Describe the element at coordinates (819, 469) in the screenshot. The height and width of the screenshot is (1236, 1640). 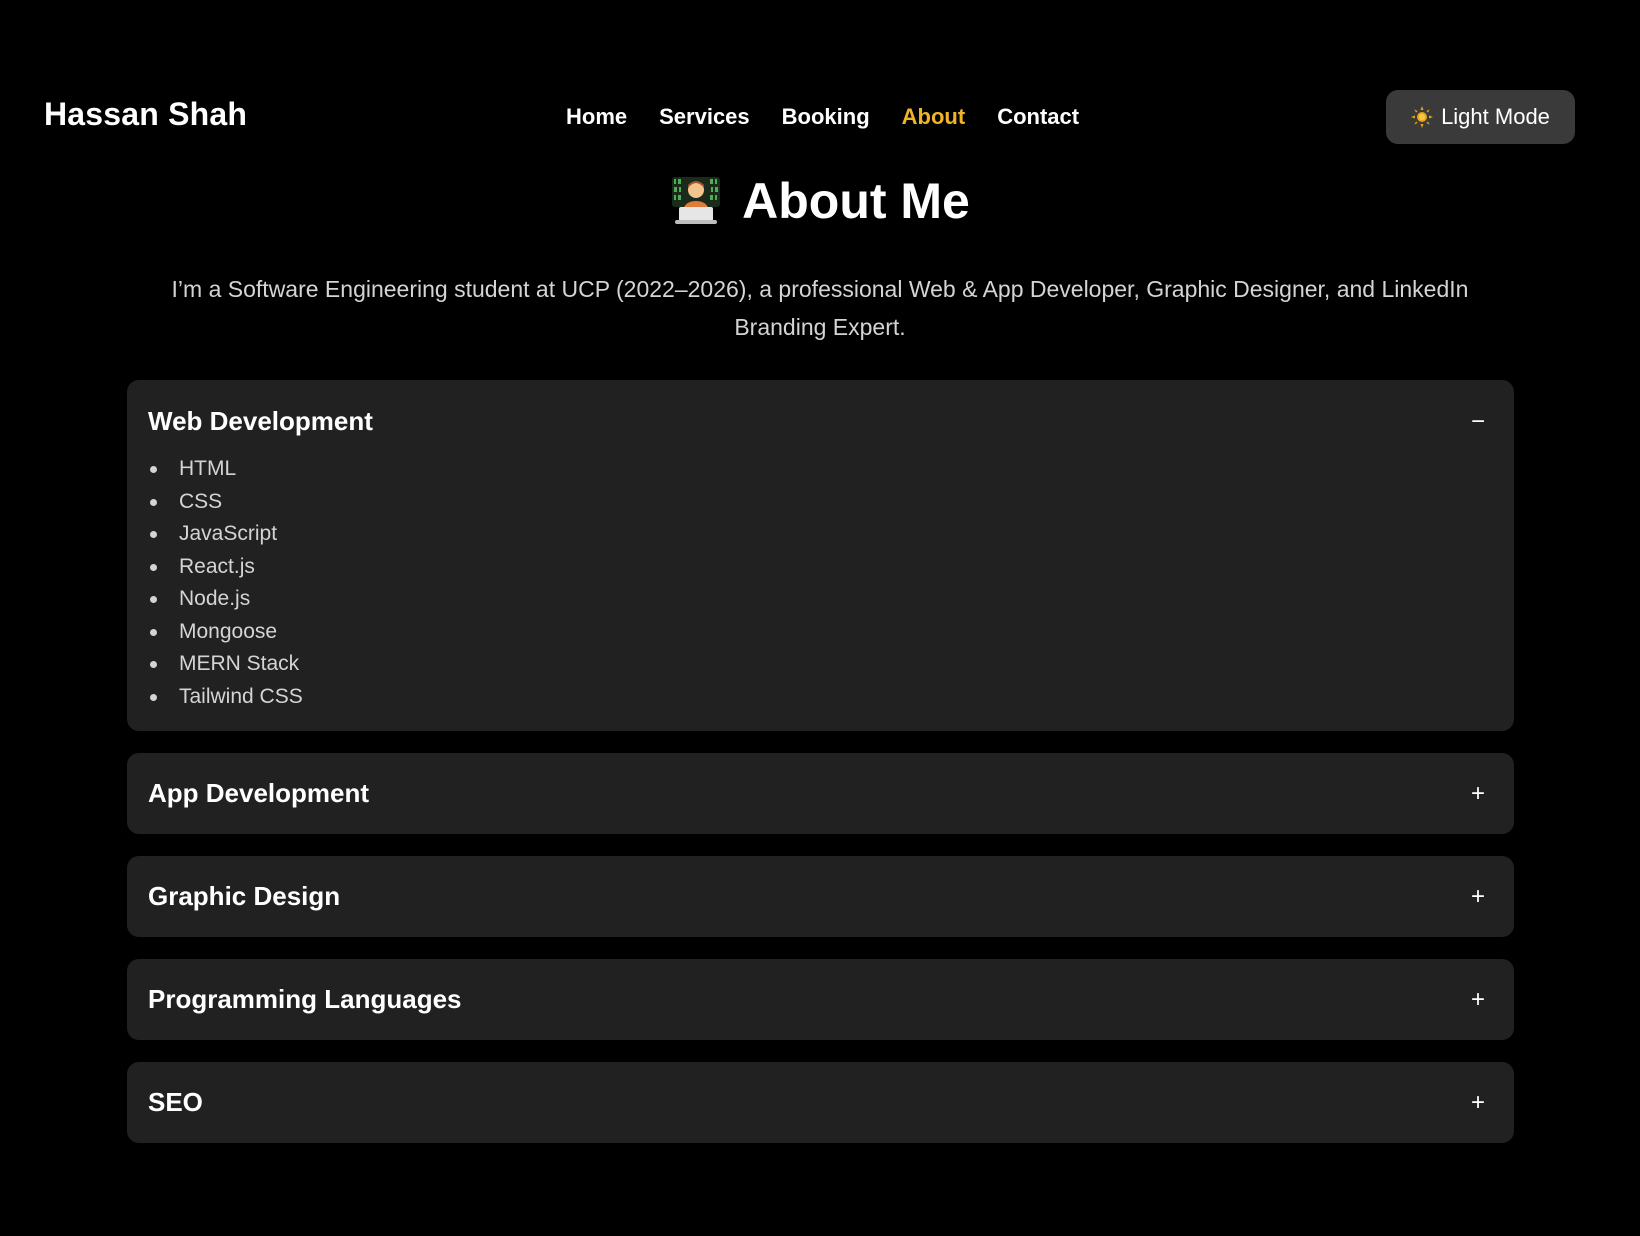
I see `list-item: HTML` at that location.